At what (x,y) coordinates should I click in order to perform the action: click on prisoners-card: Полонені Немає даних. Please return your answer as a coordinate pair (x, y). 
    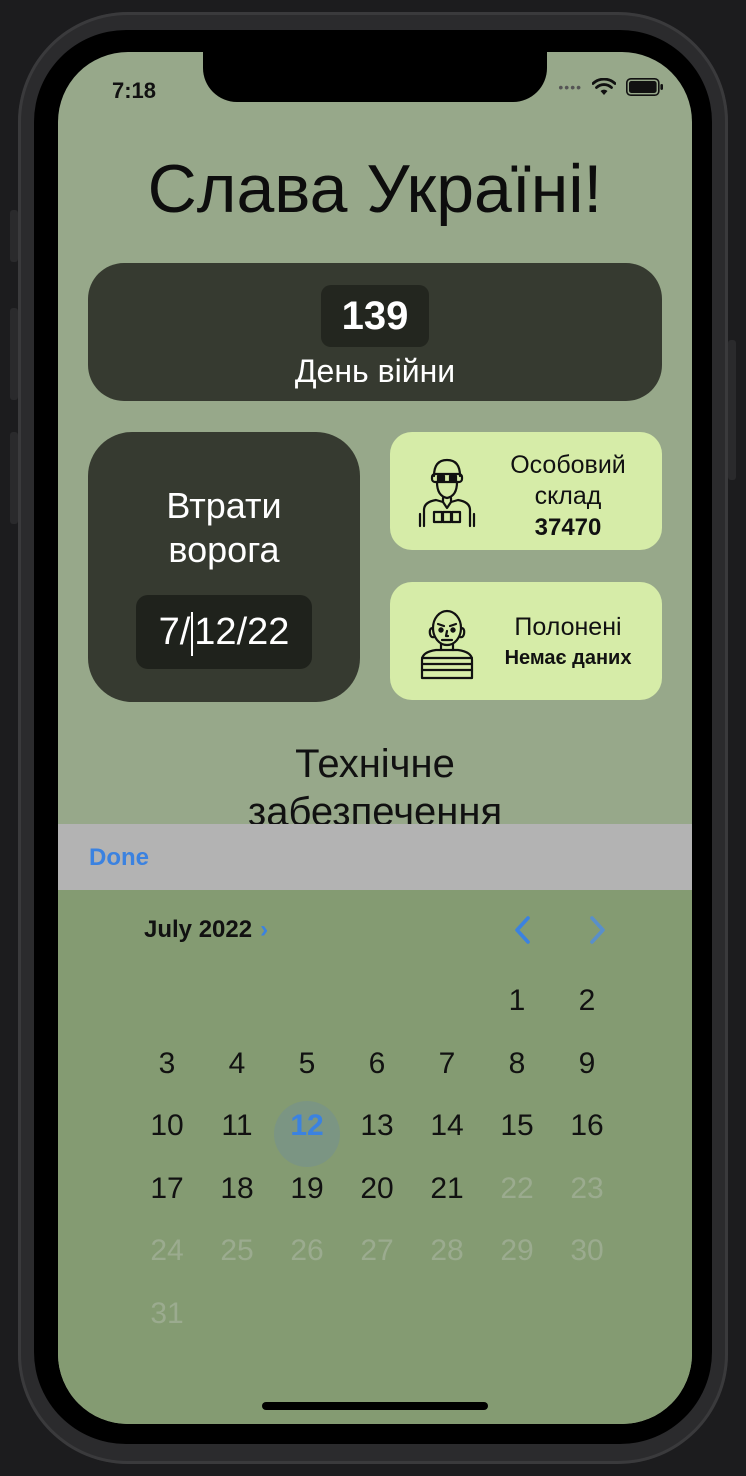
    Looking at the image, I should click on (526, 641).